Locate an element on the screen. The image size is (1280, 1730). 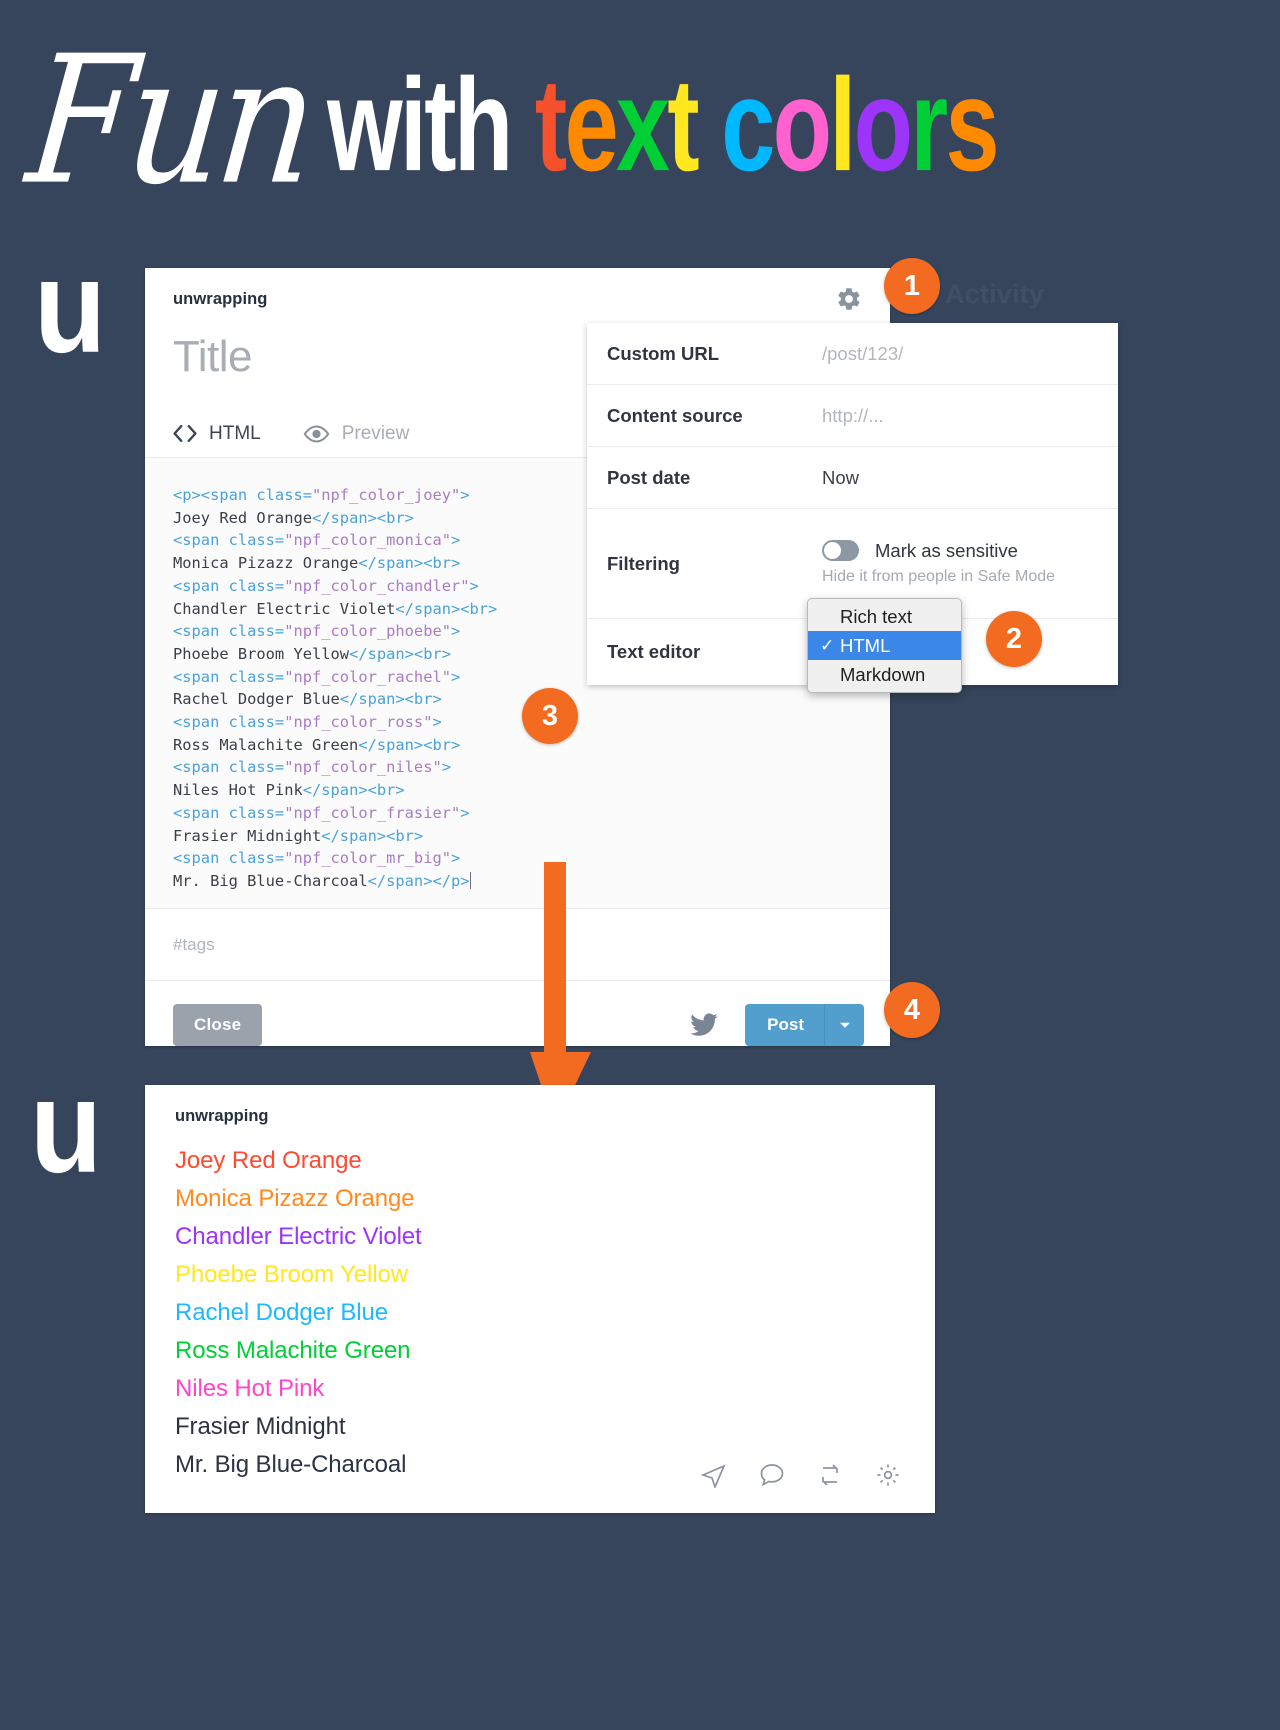
brand-mark-top: u is located at coordinates (70, 307).